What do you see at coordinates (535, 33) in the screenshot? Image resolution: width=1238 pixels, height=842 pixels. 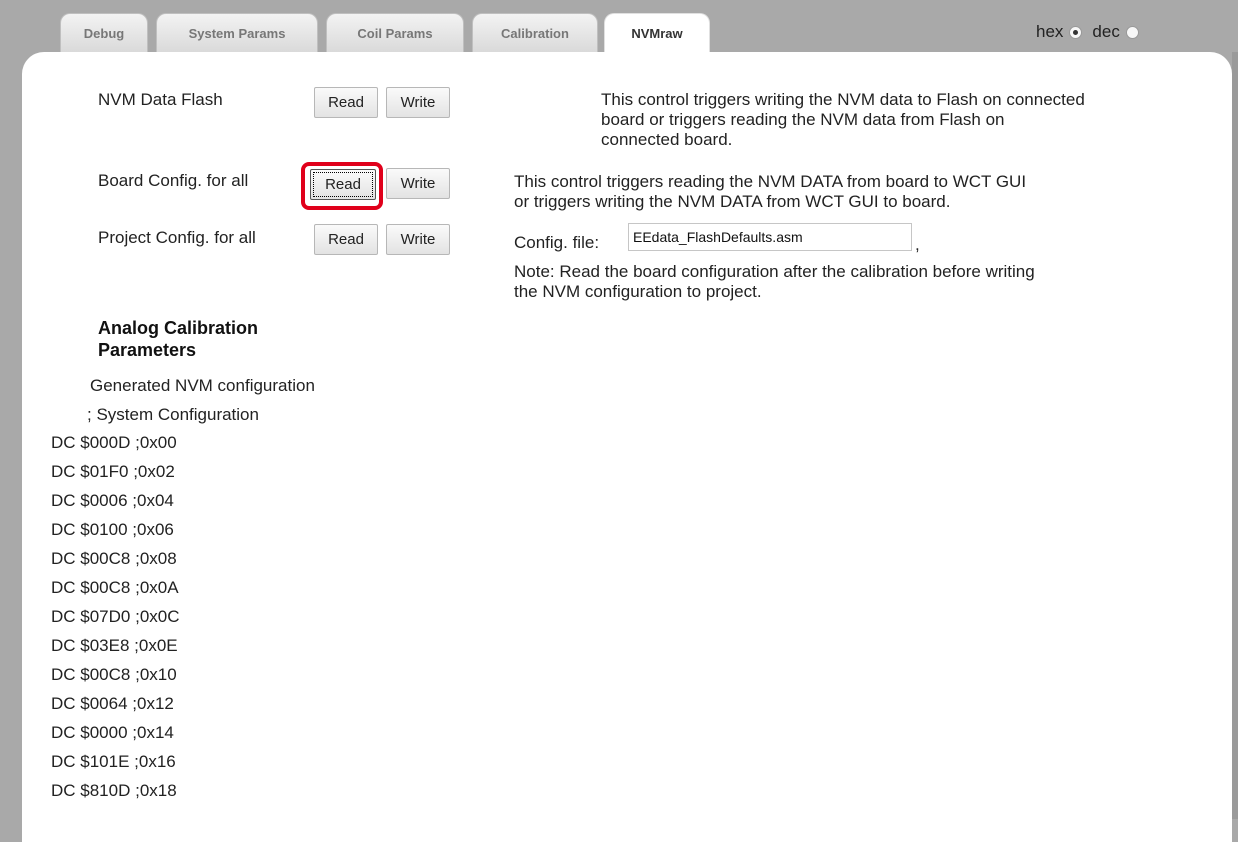 I see `tab-calibration: Calibration` at bounding box center [535, 33].